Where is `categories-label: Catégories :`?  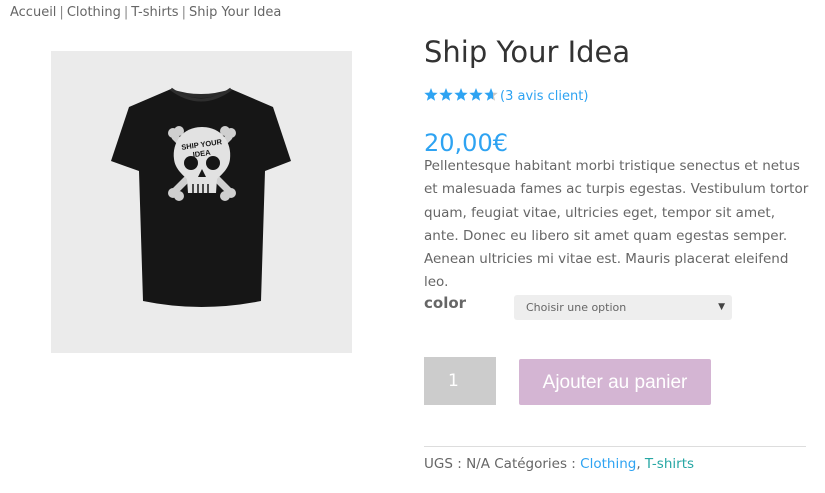
categories-label: Catégories : is located at coordinates (535, 464).